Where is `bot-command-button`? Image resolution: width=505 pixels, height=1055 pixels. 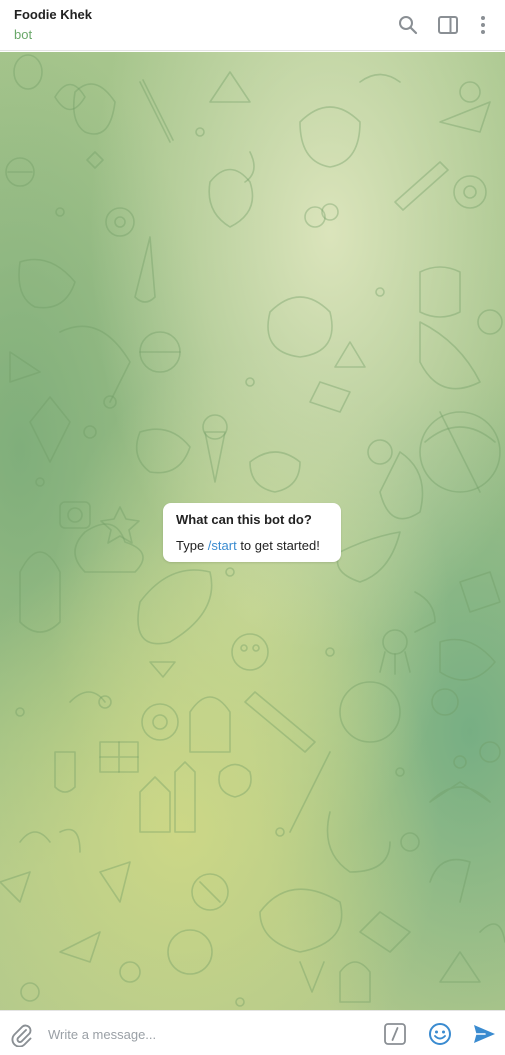
bot-command-button is located at coordinates (395, 1034).